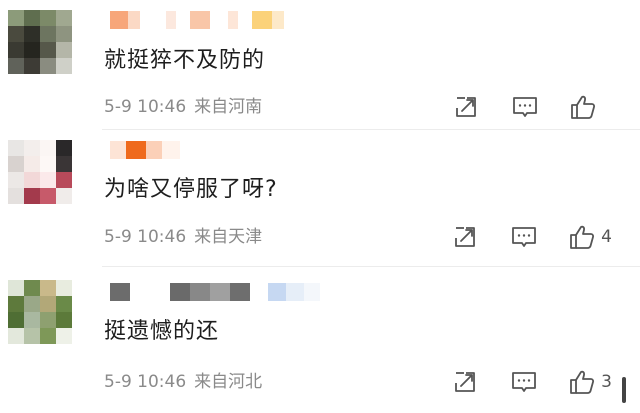  I want to click on comment-meta: 5-9 10:46 来自河南, so click(183, 107).